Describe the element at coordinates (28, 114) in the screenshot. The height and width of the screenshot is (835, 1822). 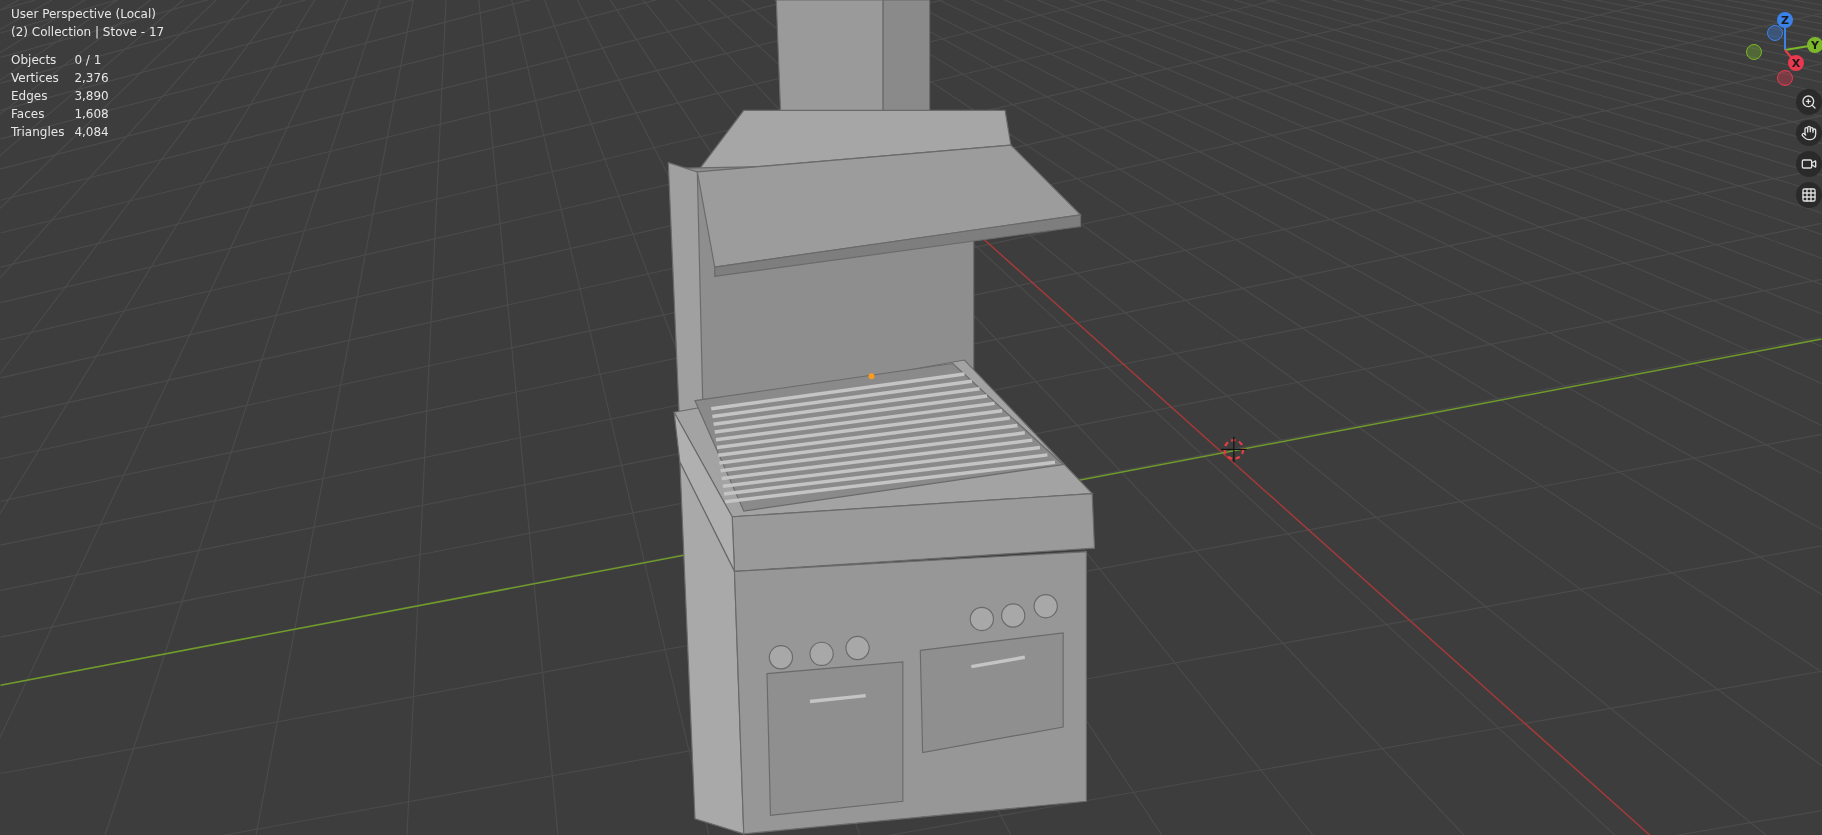
I see `stat-label: Faces` at that location.